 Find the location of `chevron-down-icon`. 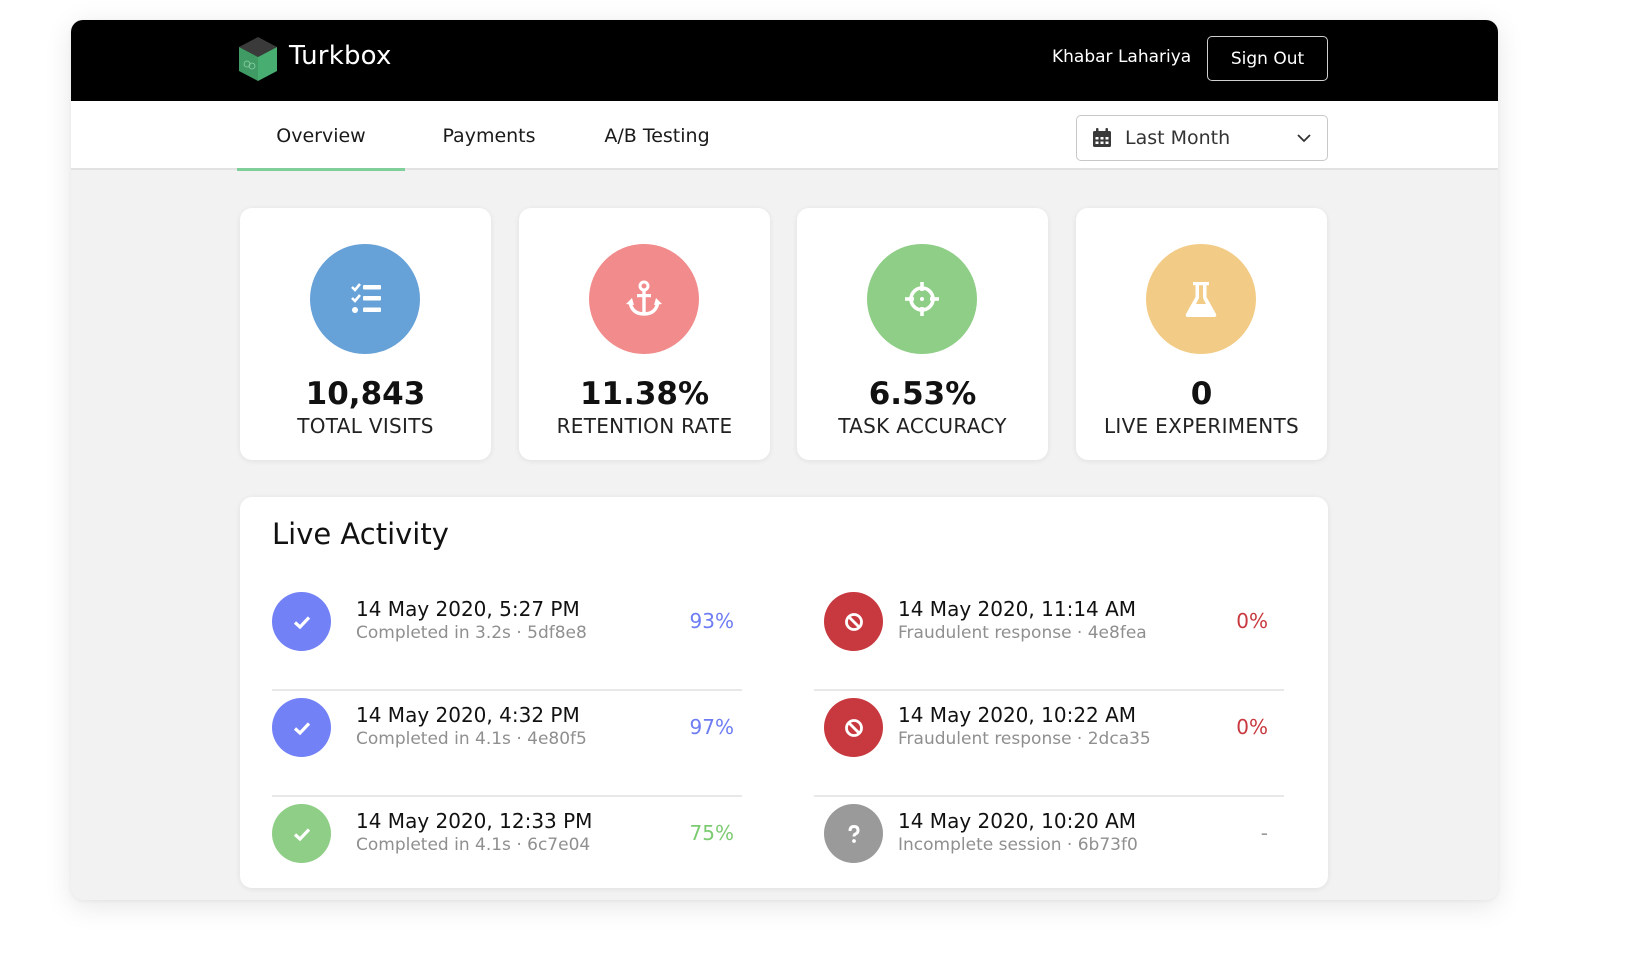

chevron-down-icon is located at coordinates (1304, 138).